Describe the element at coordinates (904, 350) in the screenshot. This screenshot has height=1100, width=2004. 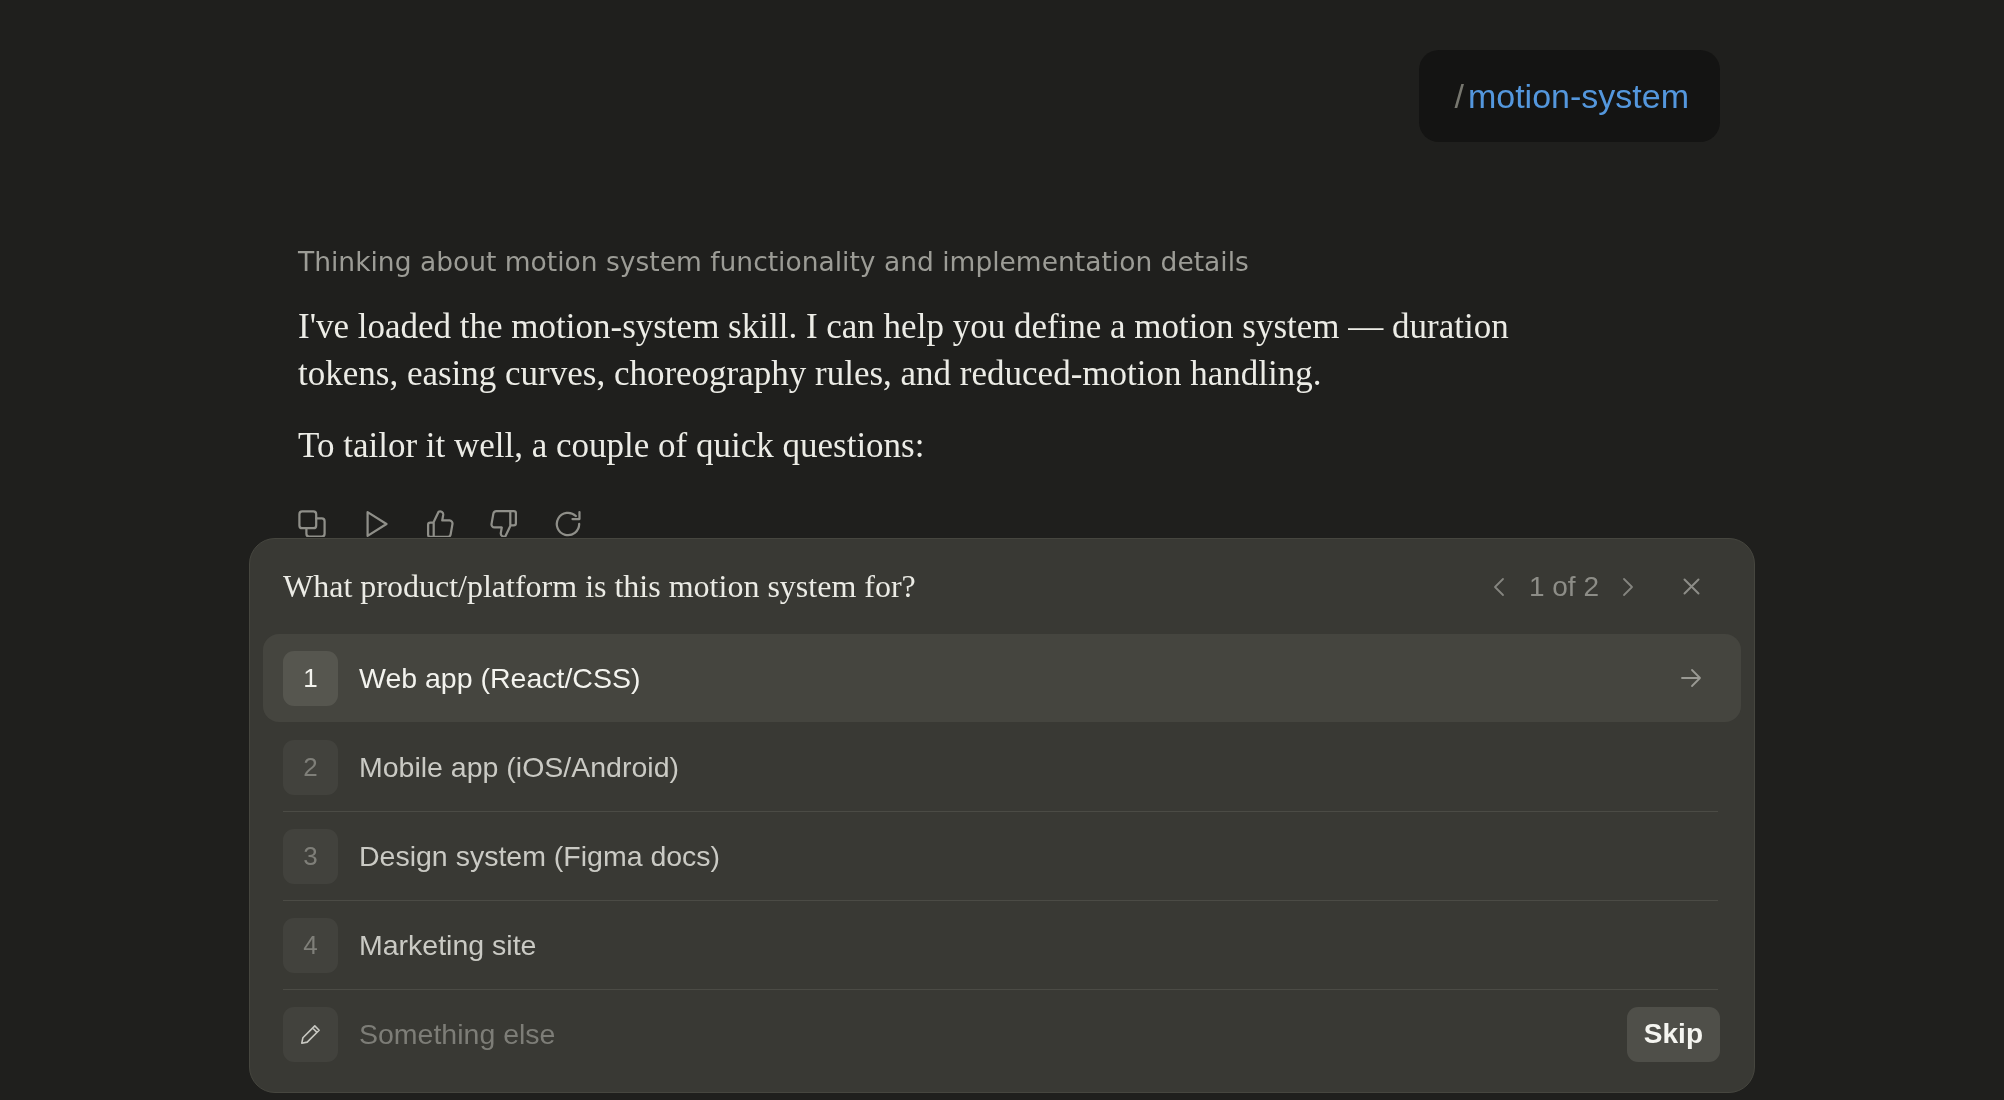
I see `response-paragraph: I've loaded the motion-system skill. I can help you define a motion system — duration tokens, easing curves, choreography rules, and reduced-motion handling.` at that location.